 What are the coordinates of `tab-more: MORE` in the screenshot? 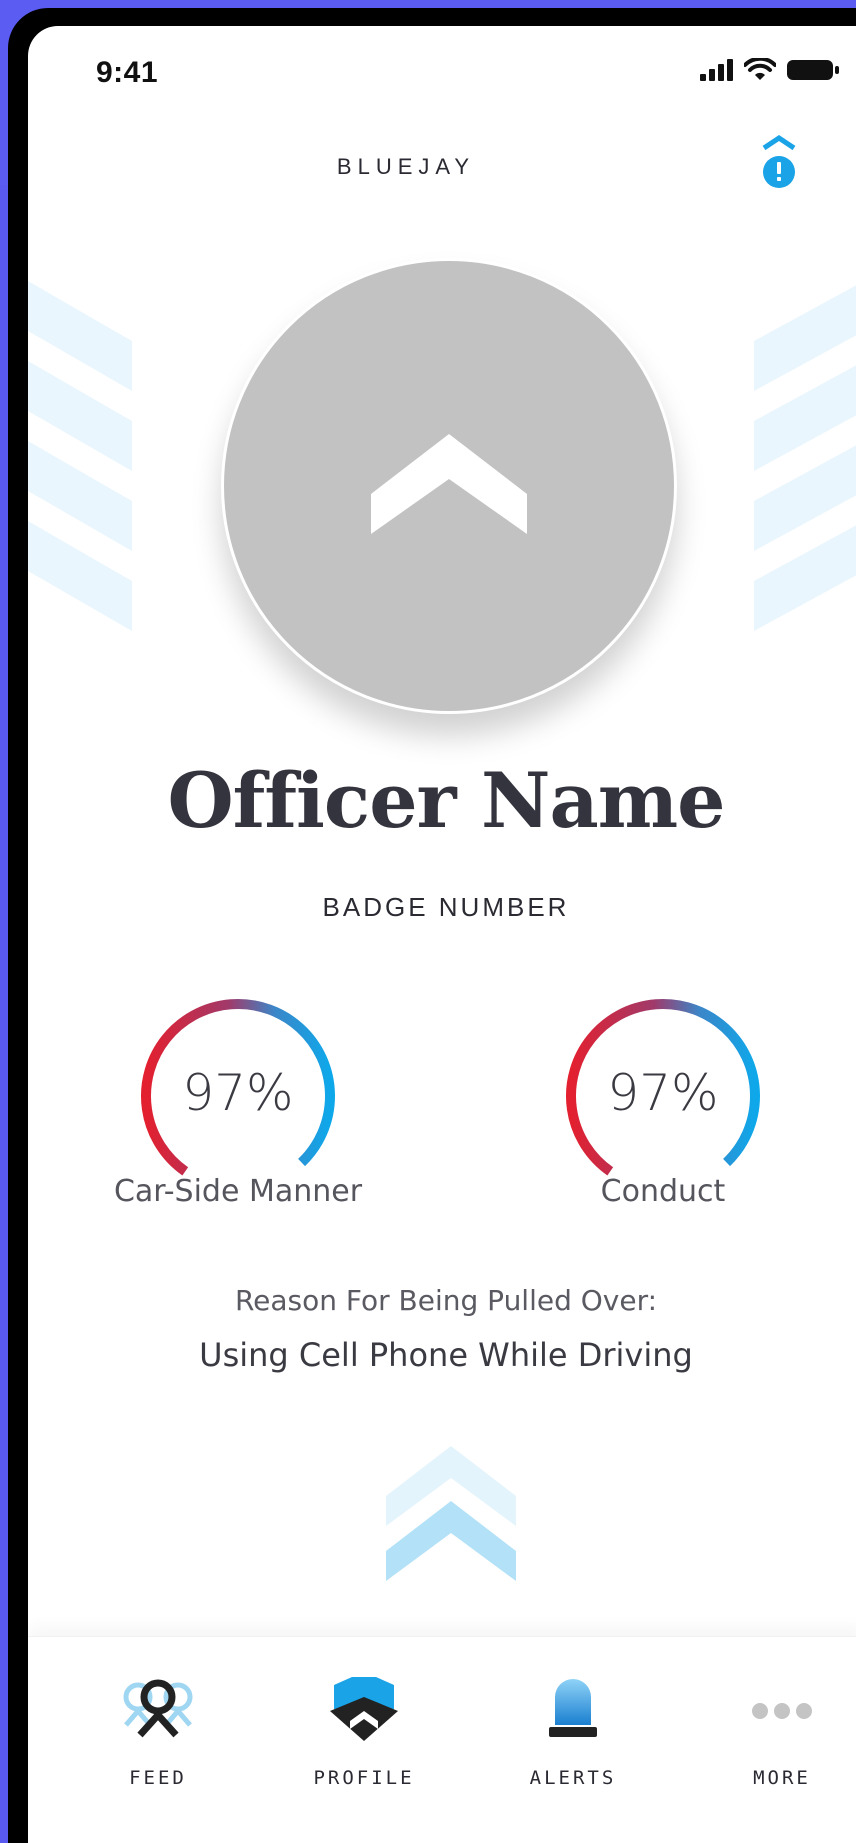 It's located at (769, 1740).